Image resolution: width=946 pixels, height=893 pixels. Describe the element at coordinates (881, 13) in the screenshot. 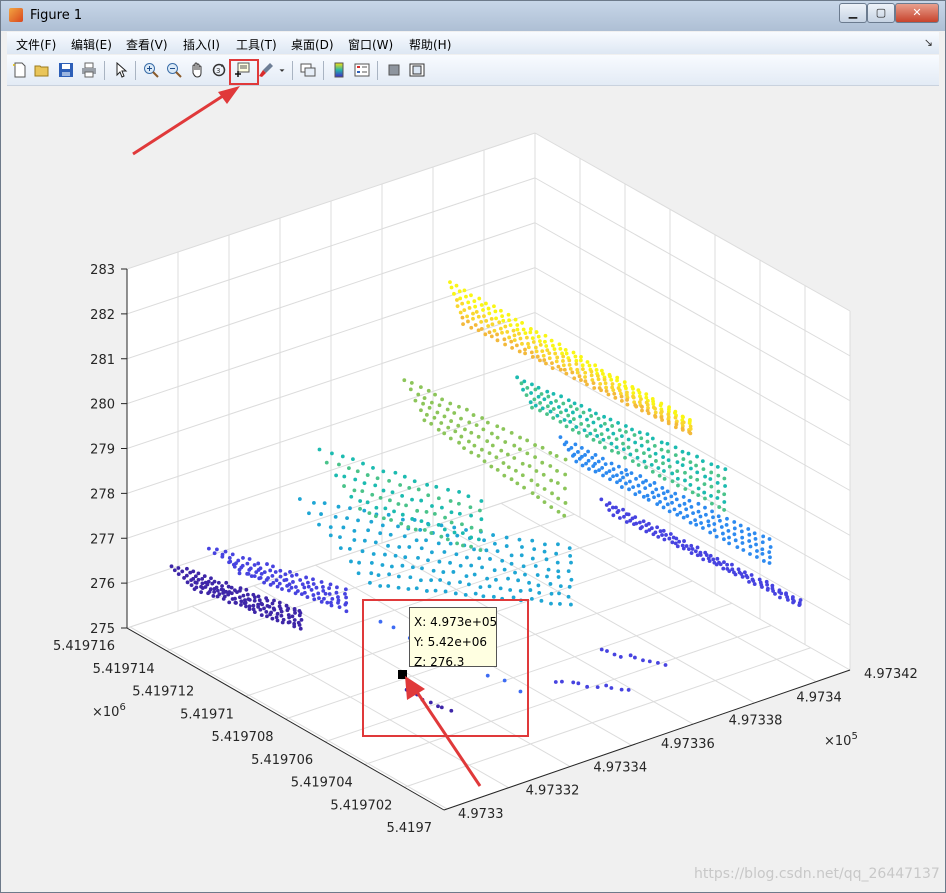

I see `maximize-button: ▢` at that location.